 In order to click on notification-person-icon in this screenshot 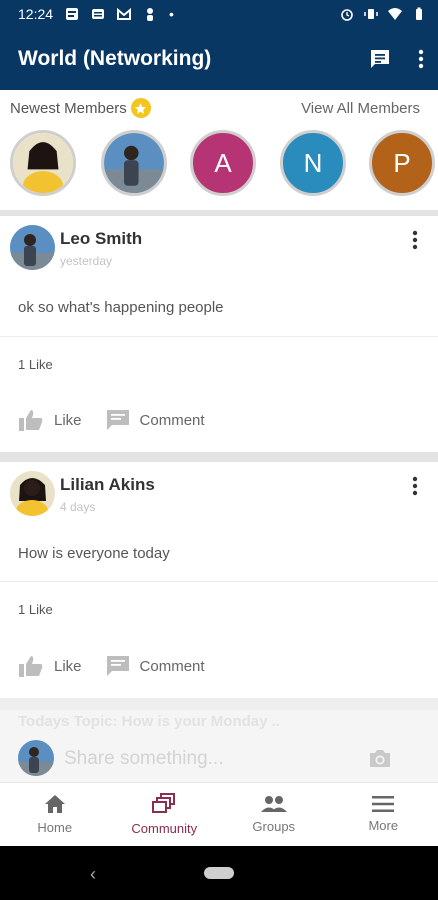, I will do `click(150, 14)`.